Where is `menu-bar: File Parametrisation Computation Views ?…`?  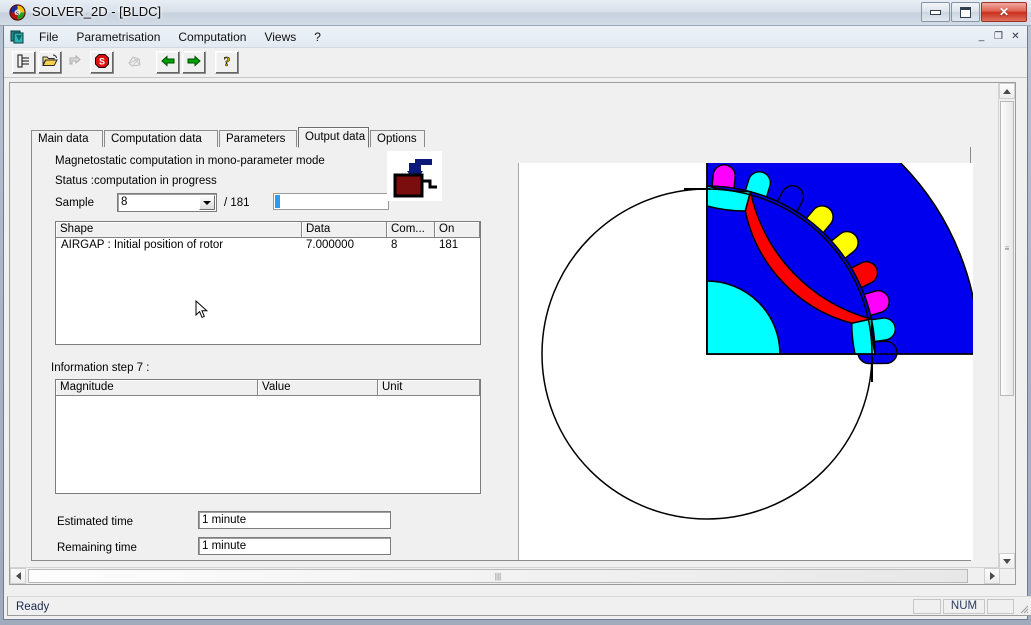 menu-bar: File Parametrisation Computation Views ?… is located at coordinates (515, 37).